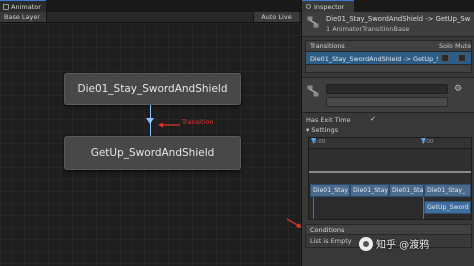  What do you see at coordinates (390, 143) in the screenshot?
I see `timeline-ruler: 0:00 1:00` at bounding box center [390, 143].